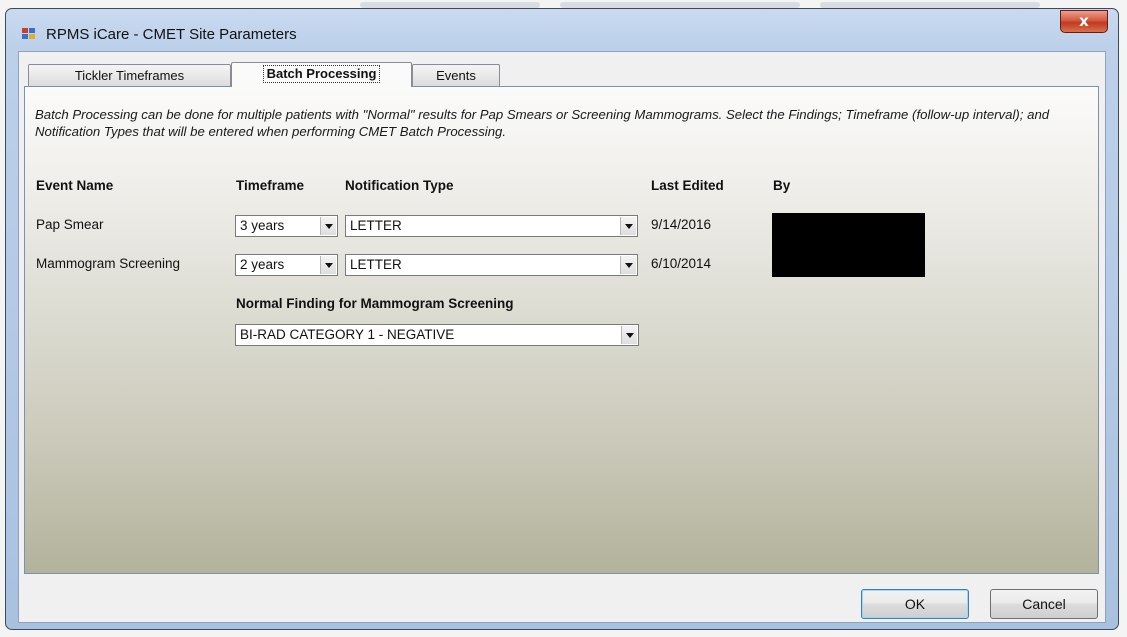 The image size is (1127, 637). What do you see at coordinates (782, 185) in the screenshot?
I see `header-by: By` at bounding box center [782, 185].